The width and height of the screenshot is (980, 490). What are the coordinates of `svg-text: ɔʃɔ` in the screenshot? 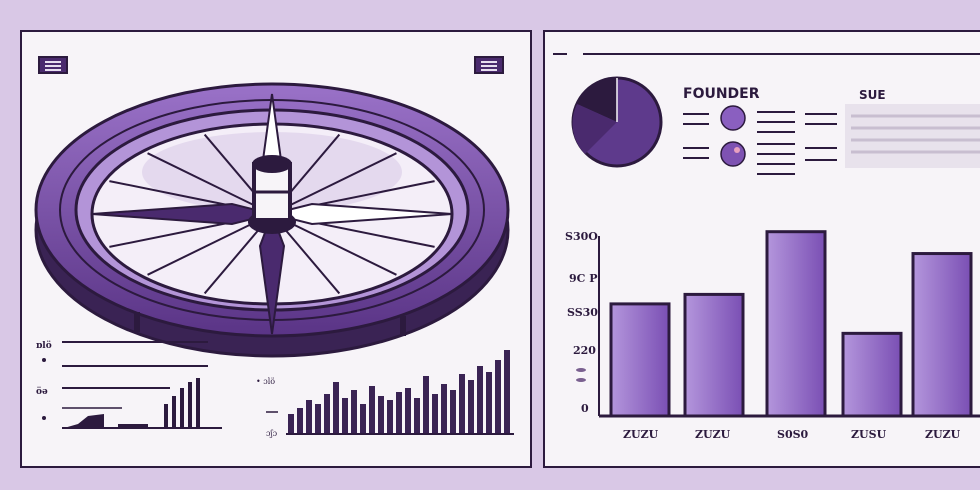 It's located at (272, 433).